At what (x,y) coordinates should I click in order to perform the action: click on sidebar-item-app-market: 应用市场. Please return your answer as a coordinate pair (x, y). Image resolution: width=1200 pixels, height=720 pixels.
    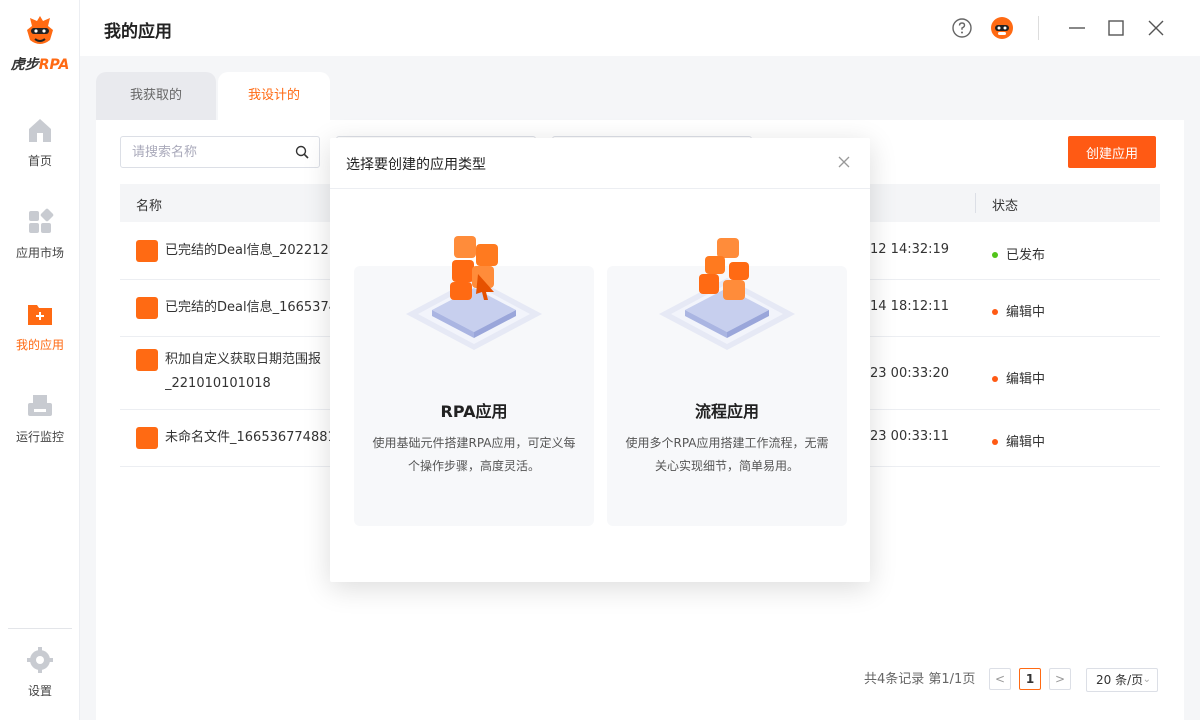
    Looking at the image, I should click on (40, 234).